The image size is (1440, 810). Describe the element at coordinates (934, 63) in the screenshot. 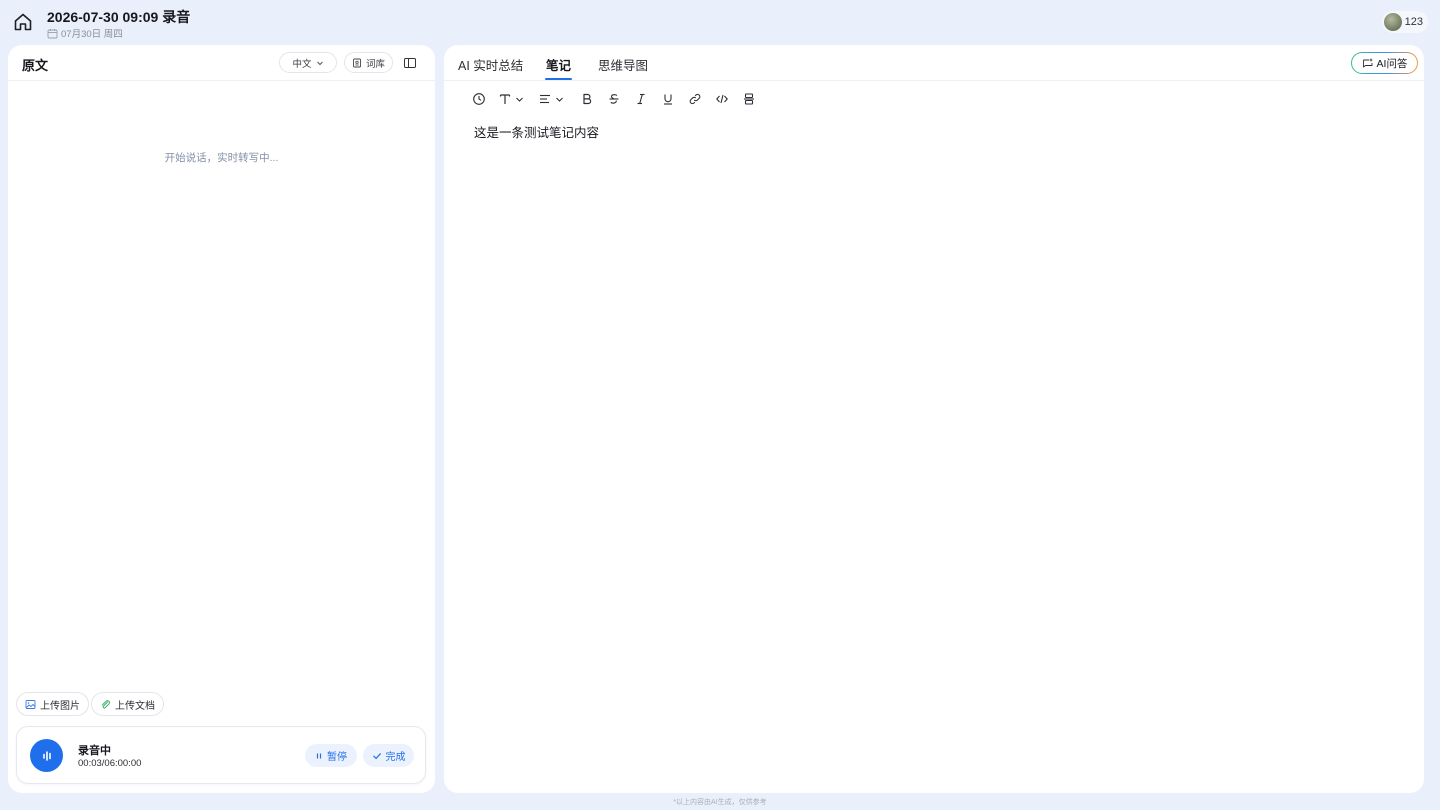

I see `notes-panel-header: AI 实时总结 笔记 思维导图 AI问答` at that location.